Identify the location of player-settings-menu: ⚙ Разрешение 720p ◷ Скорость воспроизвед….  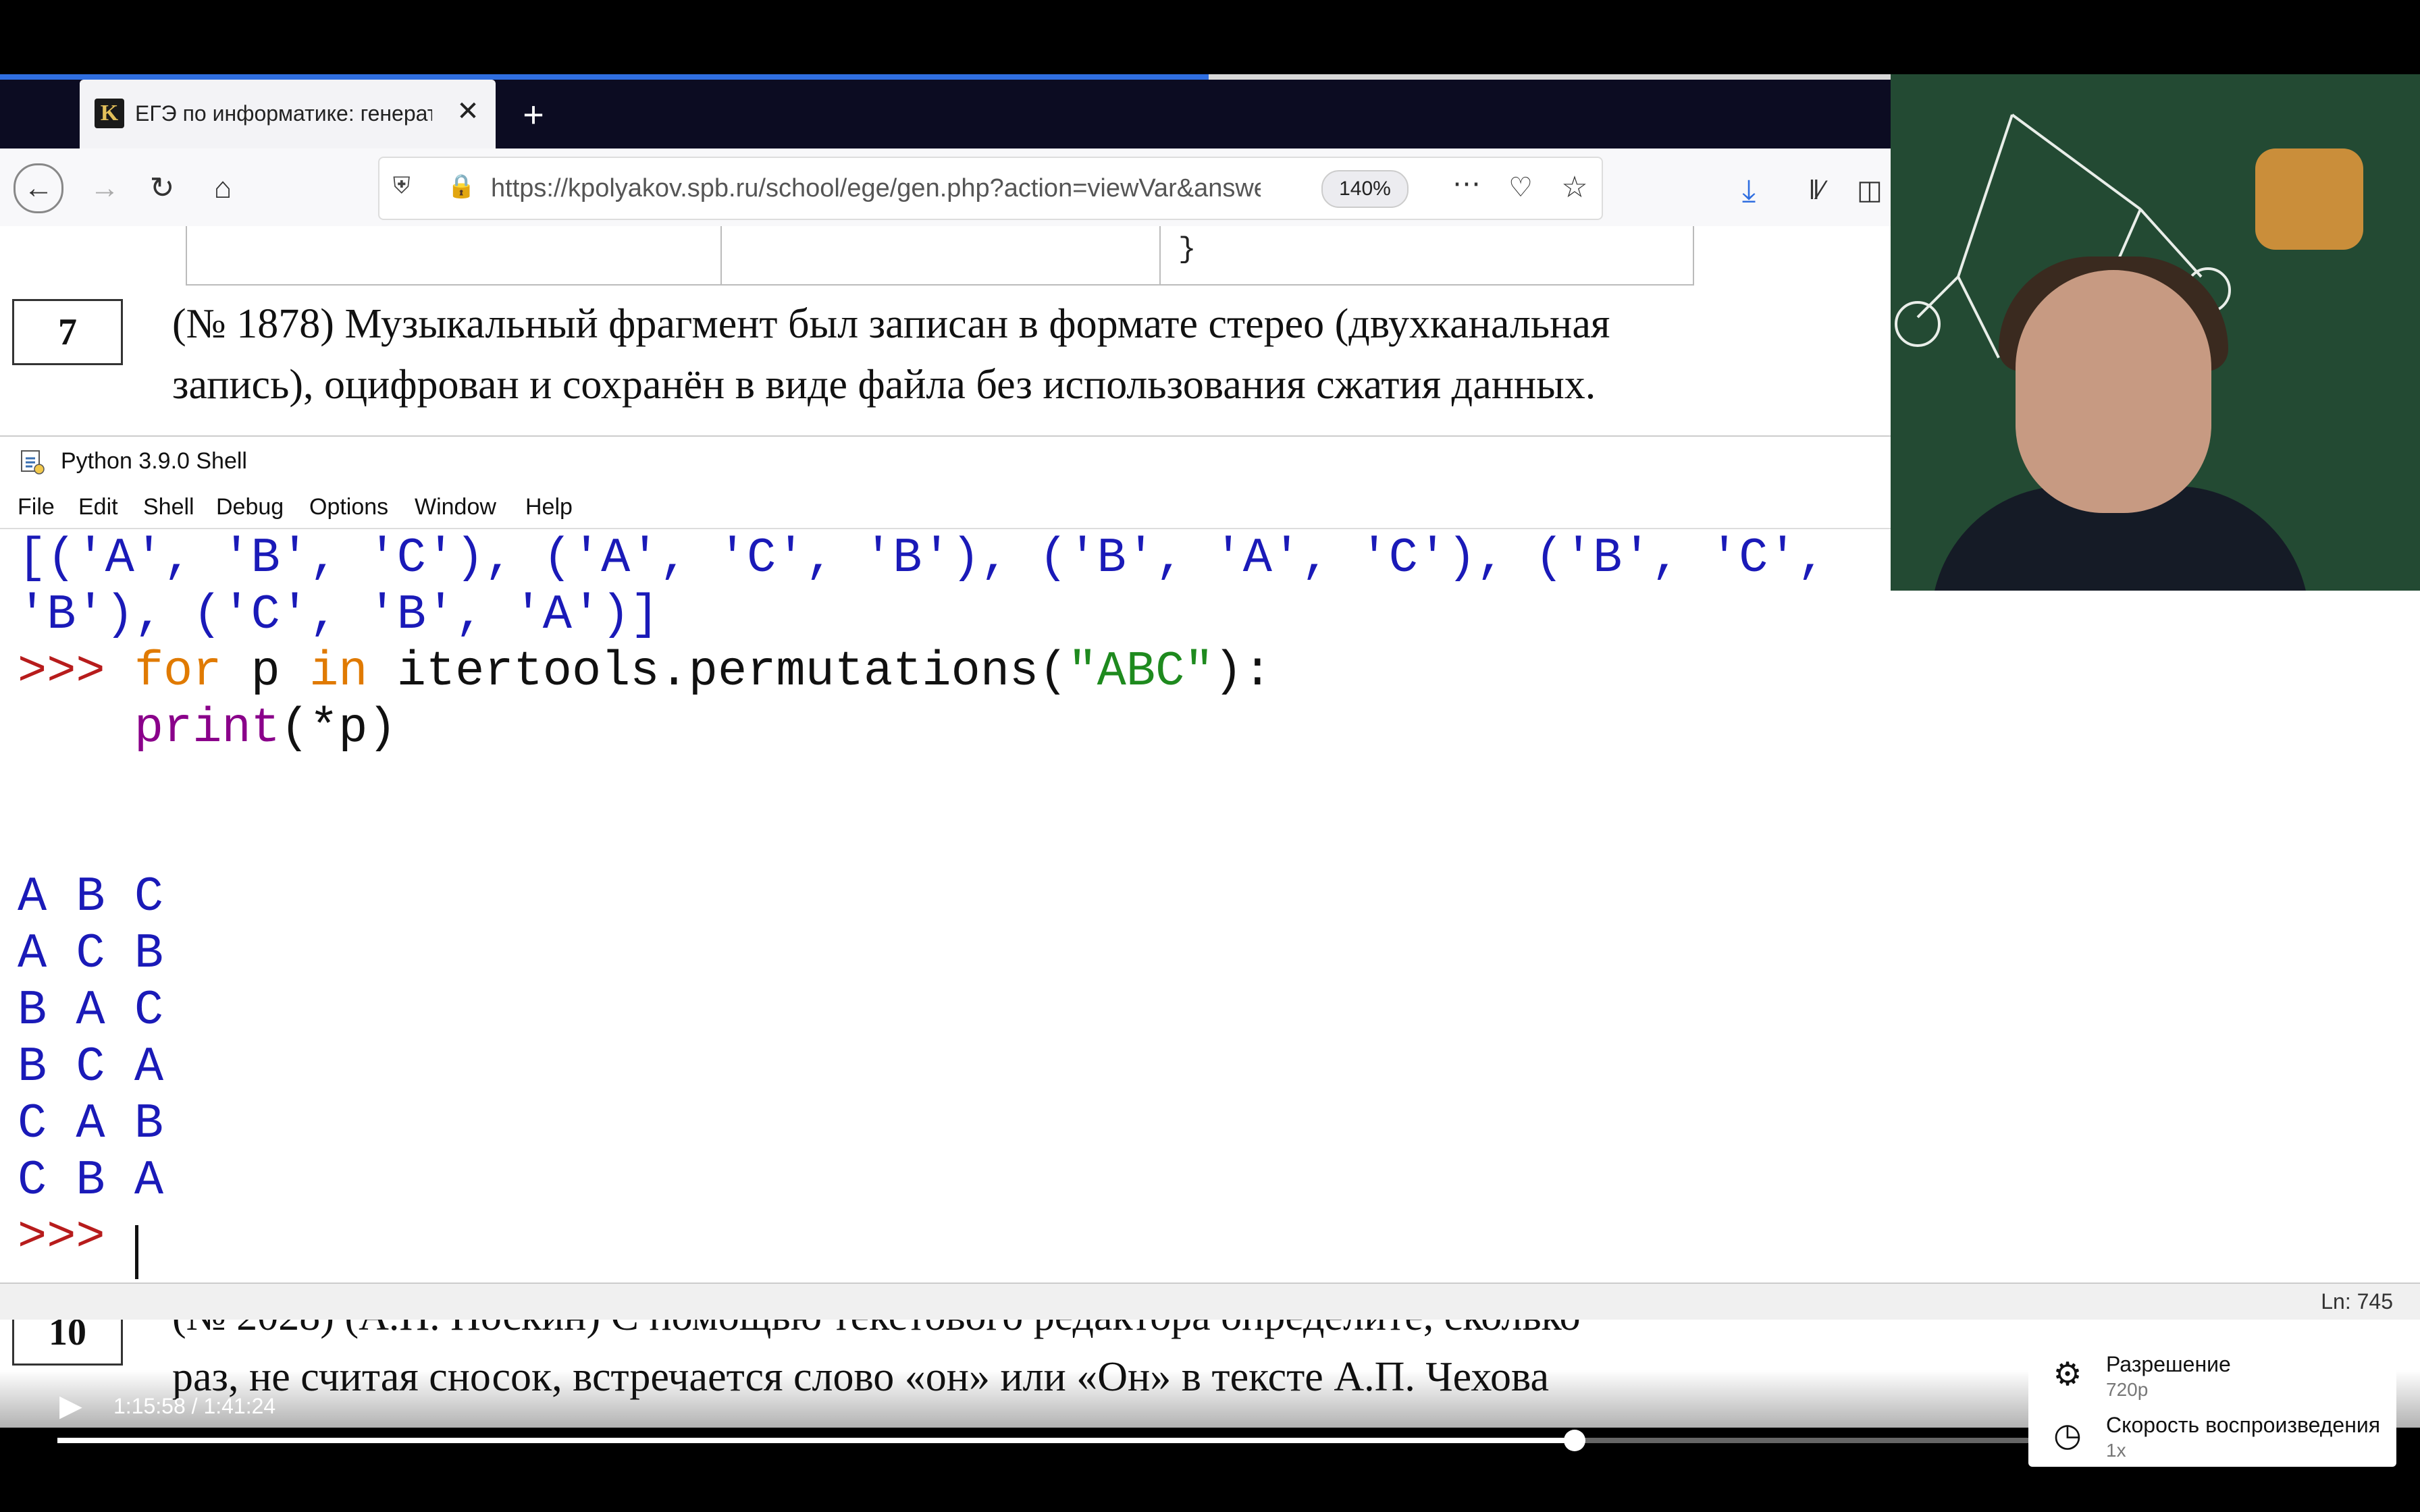
(2212, 1406).